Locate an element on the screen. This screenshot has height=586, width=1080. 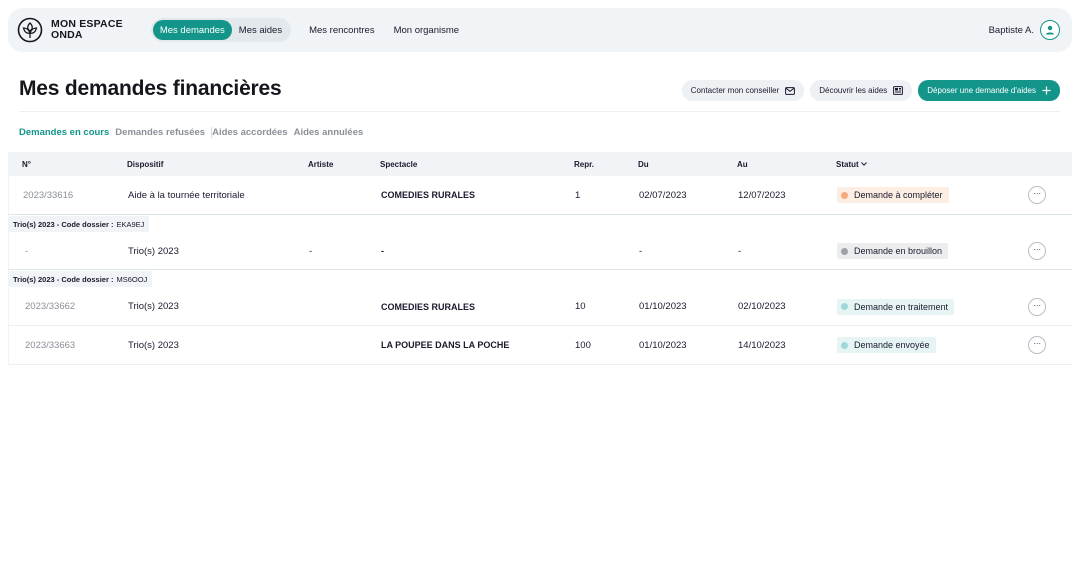
logo-line-2: ONDA is located at coordinates (67, 35).